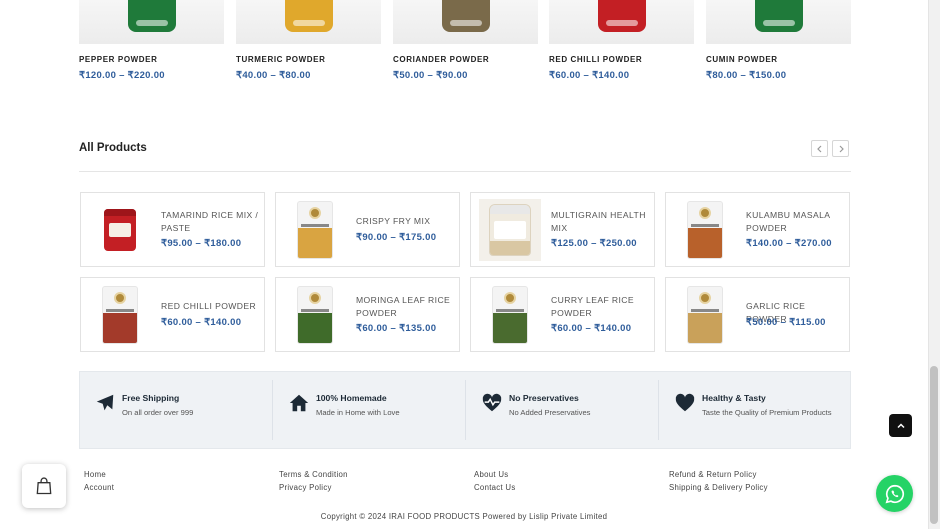 This screenshot has height=529, width=940. Describe the element at coordinates (492, 402) in the screenshot. I see `heartbeat-icon` at that location.